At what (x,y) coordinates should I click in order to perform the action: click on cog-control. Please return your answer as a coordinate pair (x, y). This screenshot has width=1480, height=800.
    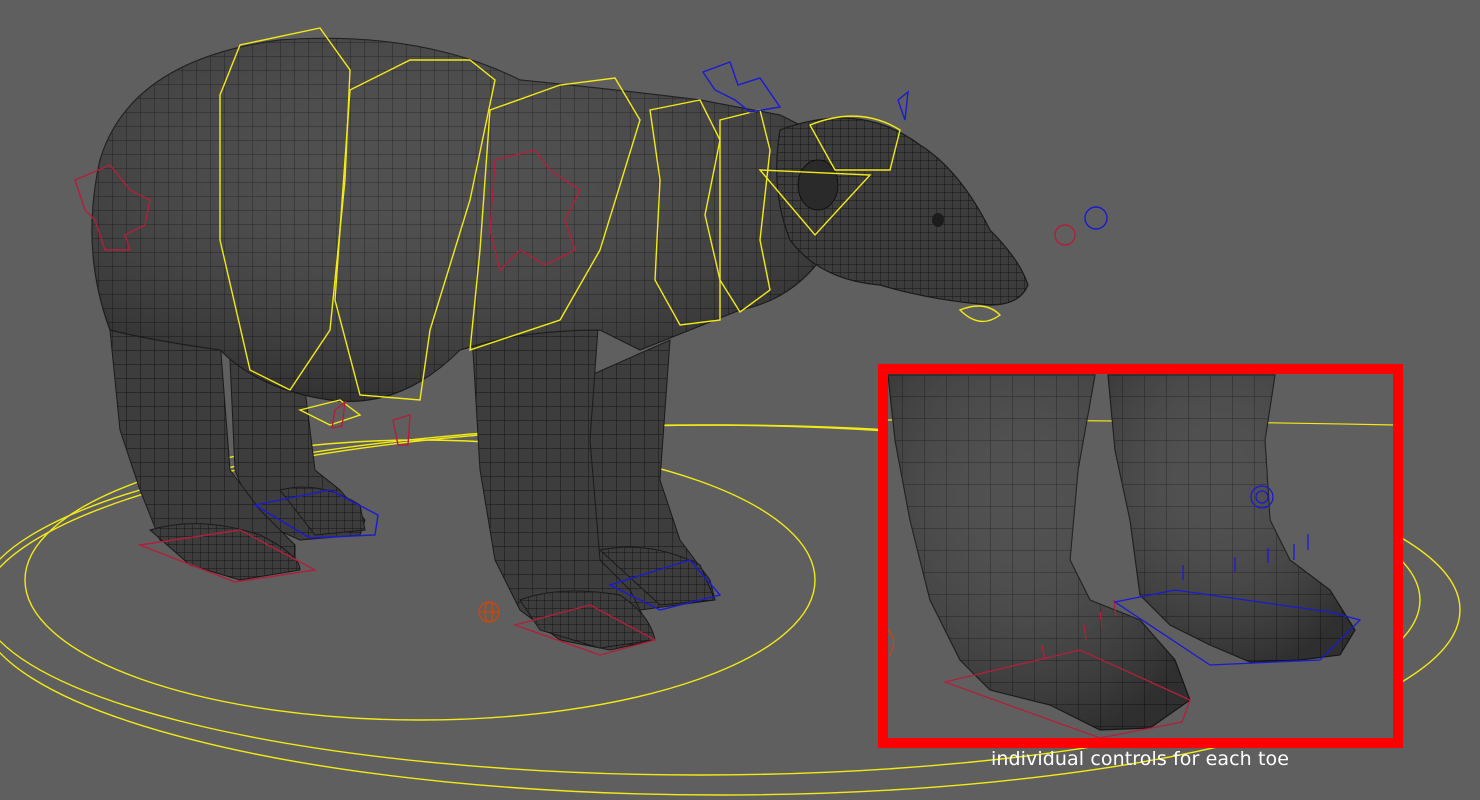
    Looking at the image, I should click on (489, 612).